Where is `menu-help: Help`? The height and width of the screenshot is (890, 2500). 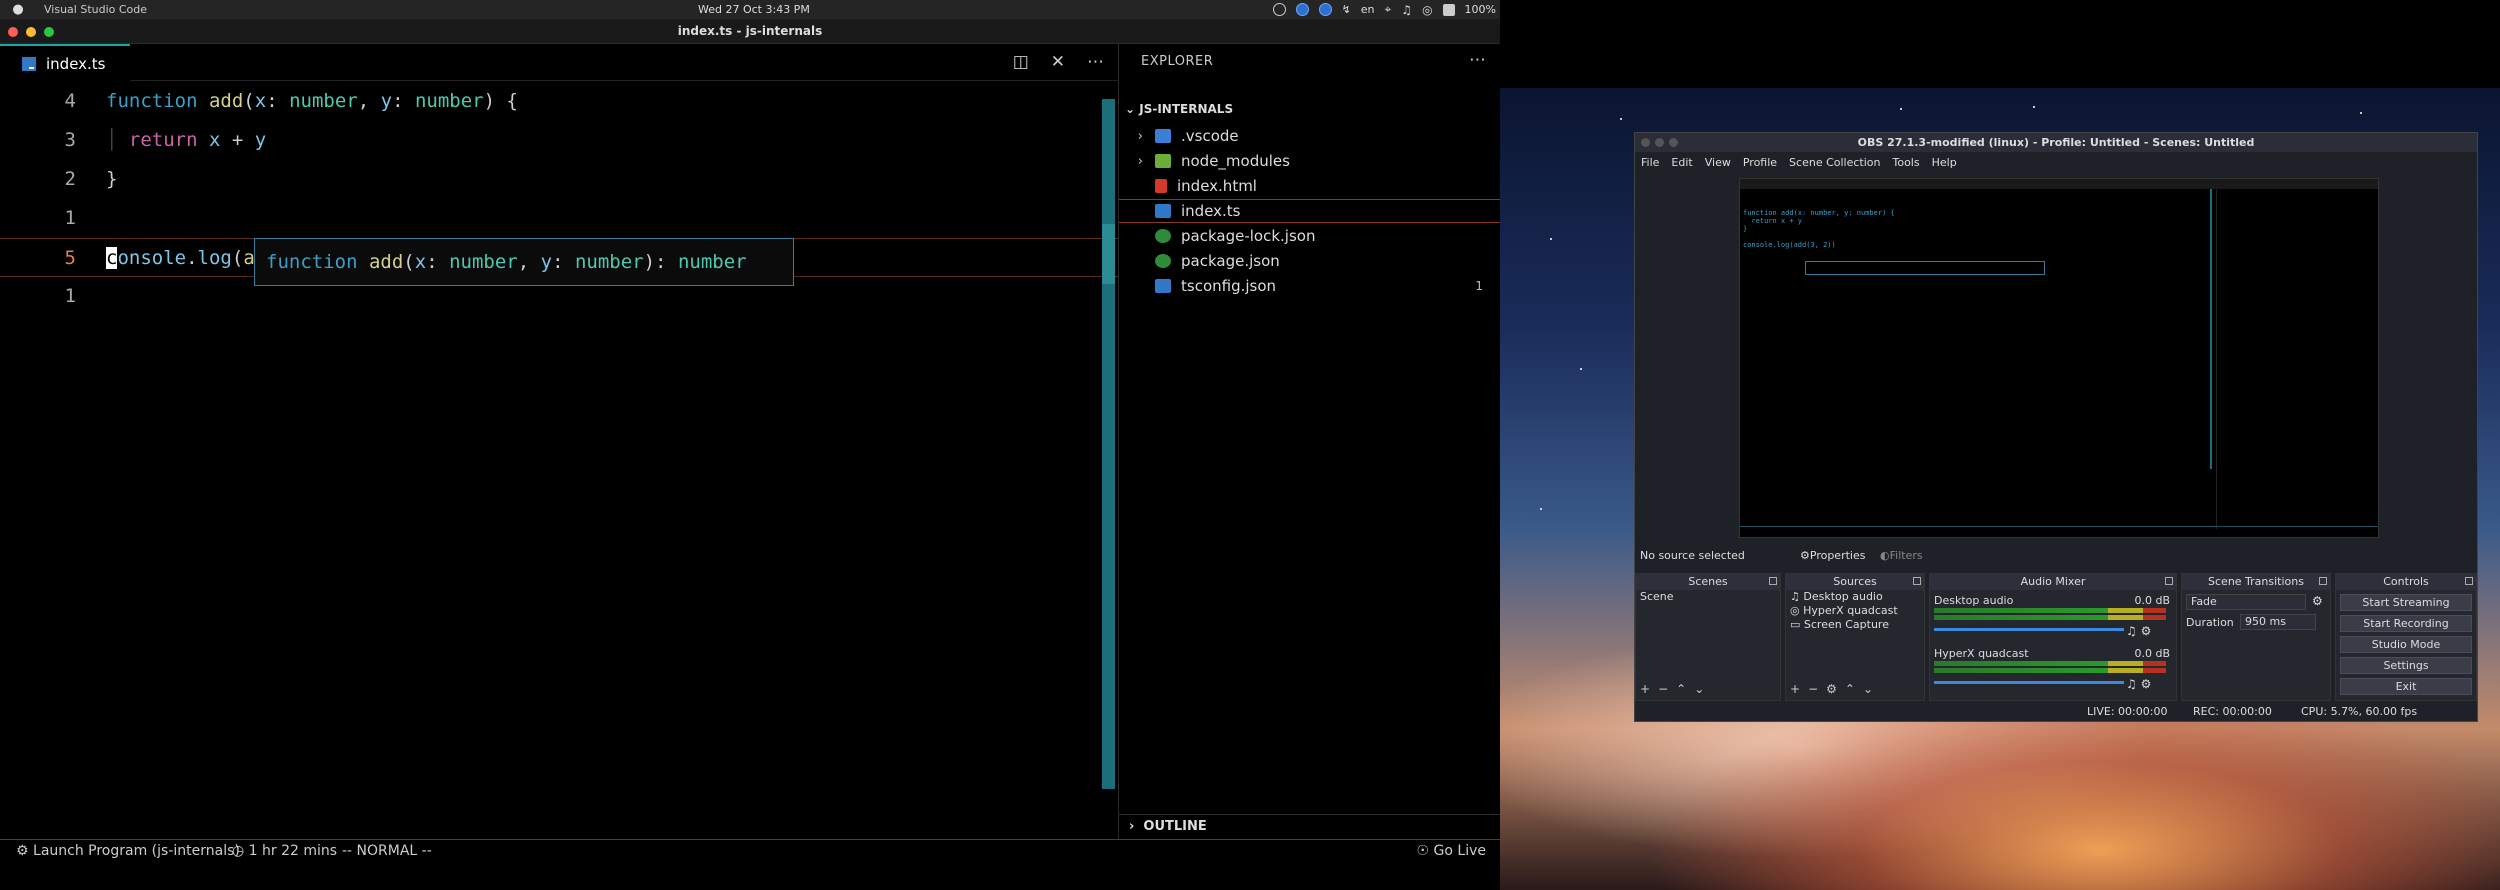
menu-help: Help is located at coordinates (1944, 163).